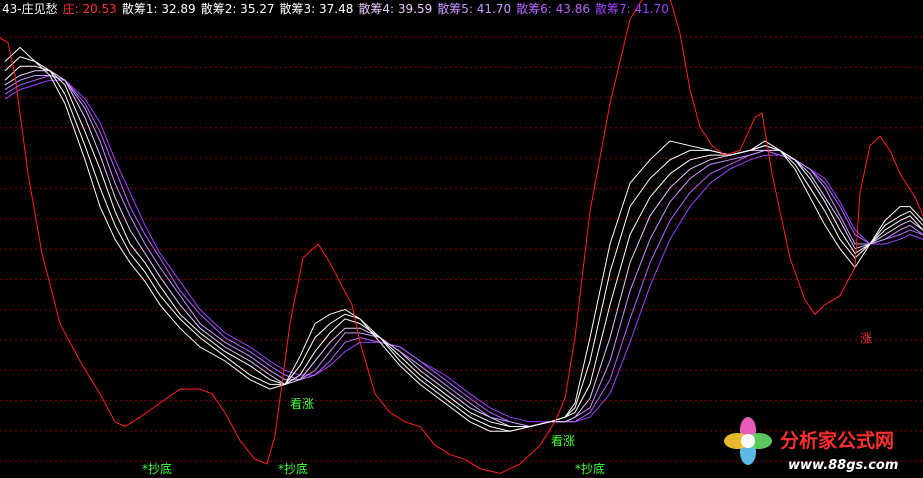 This screenshot has height=478, width=923. What do you see at coordinates (553, 9) in the screenshot?
I see `indicator-value-6: 散筹6: 43.86` at bounding box center [553, 9].